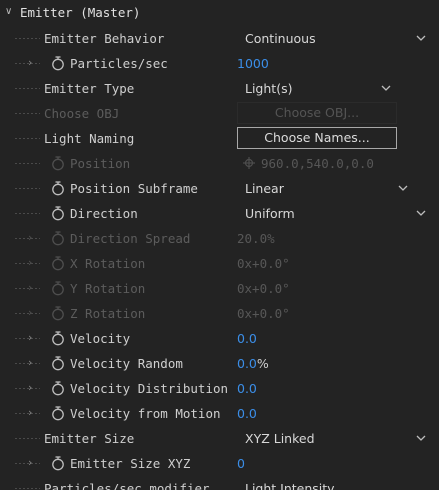 The width and height of the screenshot is (439, 490). I want to click on velocity-value: 0.0, so click(247, 338).